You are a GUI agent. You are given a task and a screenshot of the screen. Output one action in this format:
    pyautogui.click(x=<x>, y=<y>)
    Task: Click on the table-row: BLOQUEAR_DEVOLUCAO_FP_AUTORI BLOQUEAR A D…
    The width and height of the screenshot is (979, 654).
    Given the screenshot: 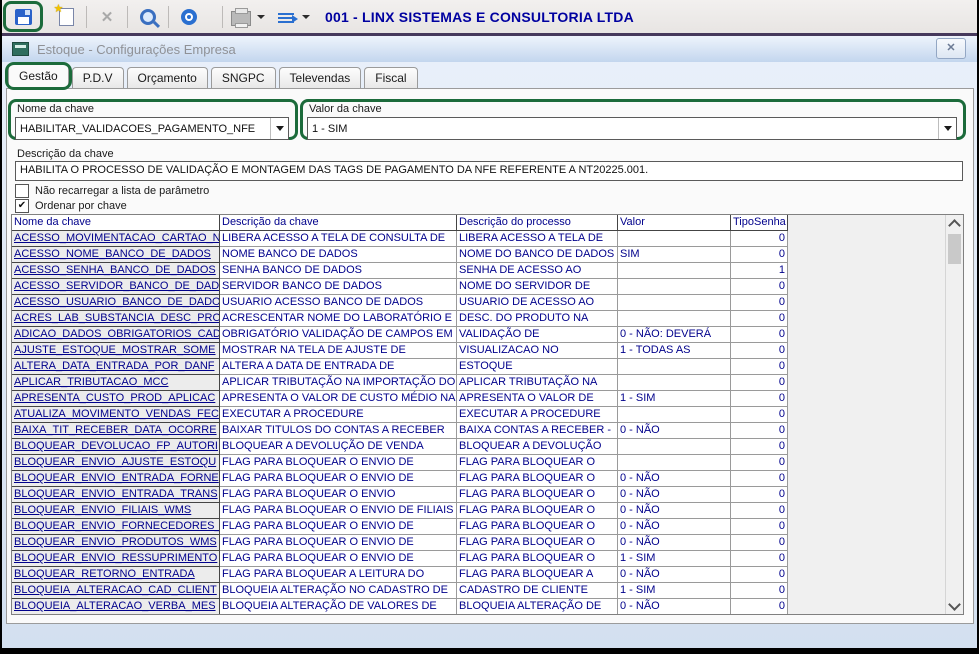 What is the action you would take?
    pyautogui.click(x=479, y=447)
    